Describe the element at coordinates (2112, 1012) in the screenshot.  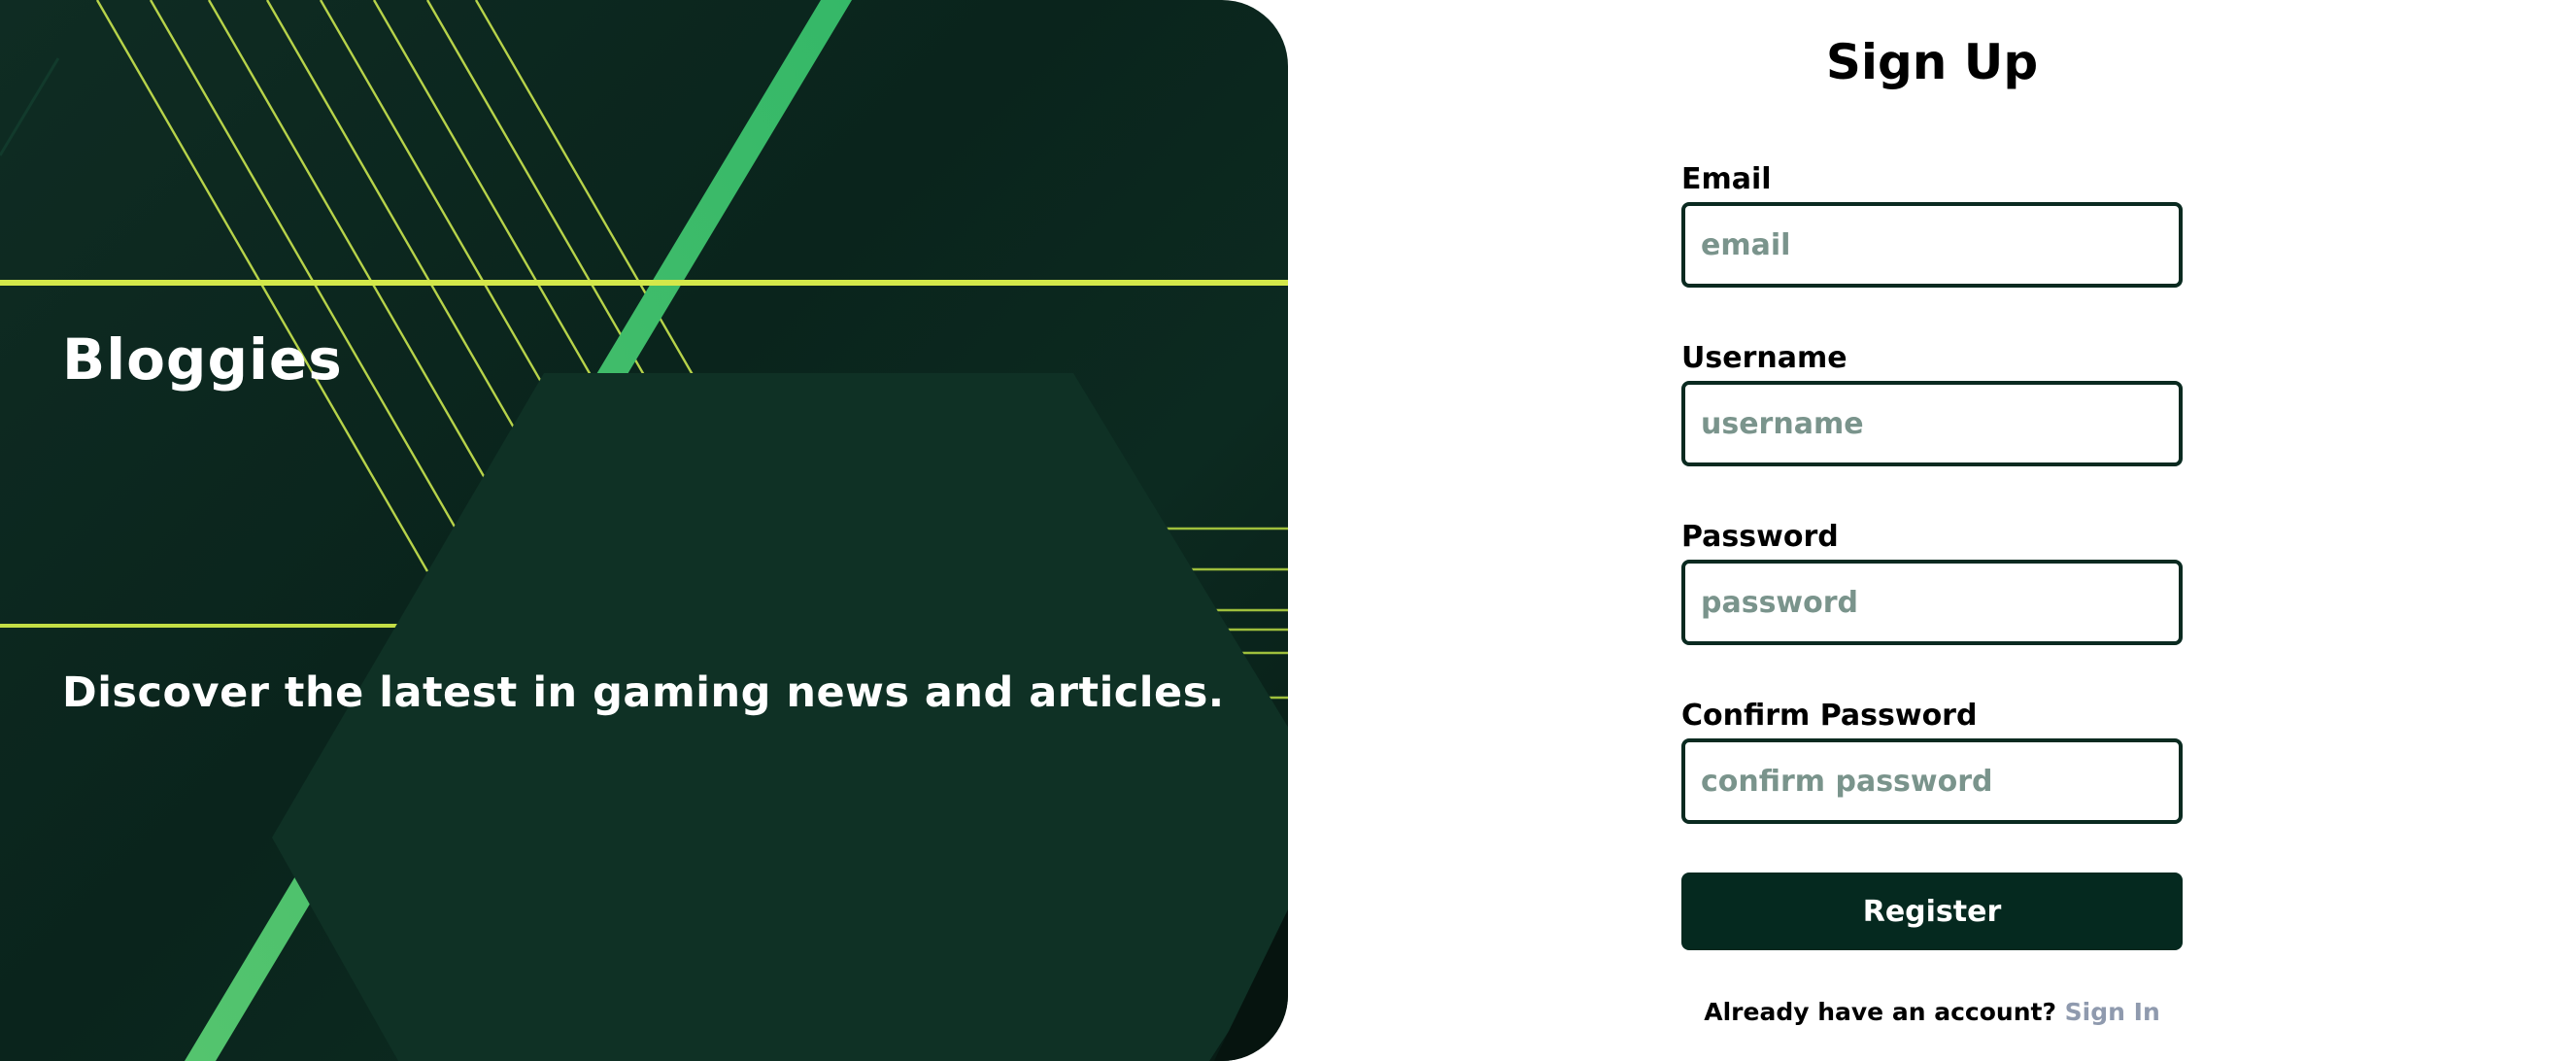
I see `signin-link: Sign In` at that location.